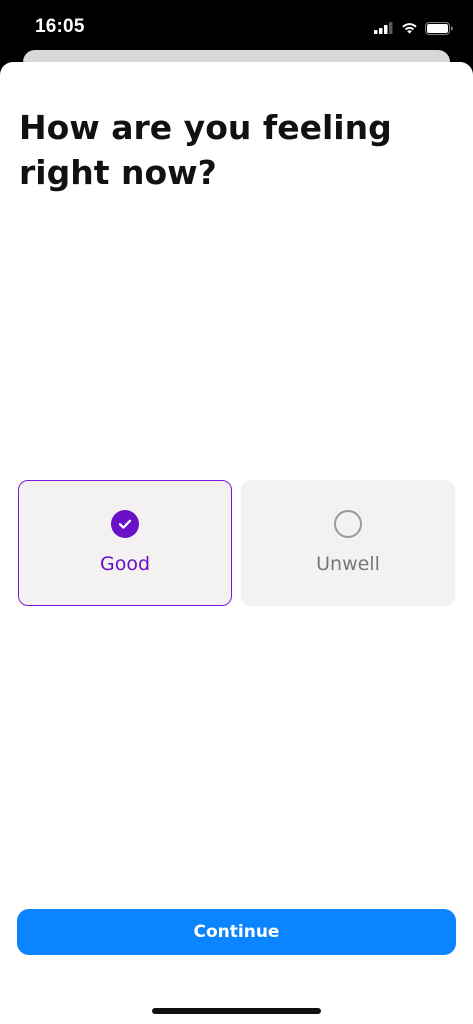  Describe the element at coordinates (348, 524) in the screenshot. I see `radio-empty-icon` at that location.